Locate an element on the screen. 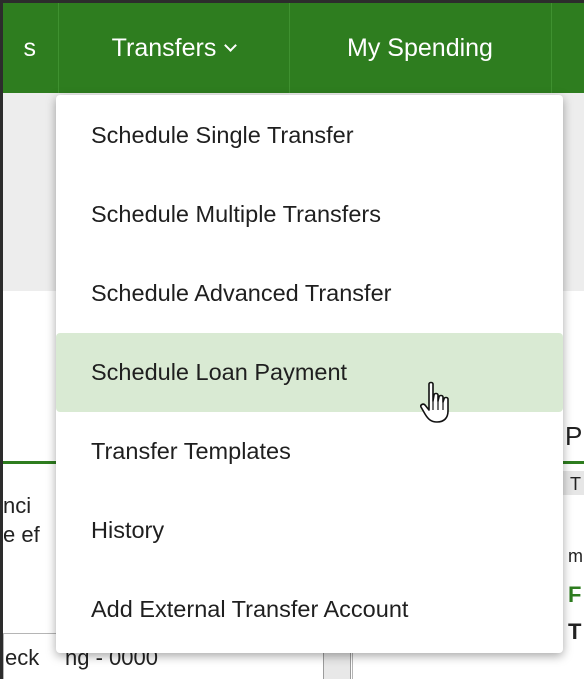 The height and width of the screenshot is (679, 584). menu-item-schedule-multiple-transfers: Schedule Multiple Transfers is located at coordinates (309, 214).